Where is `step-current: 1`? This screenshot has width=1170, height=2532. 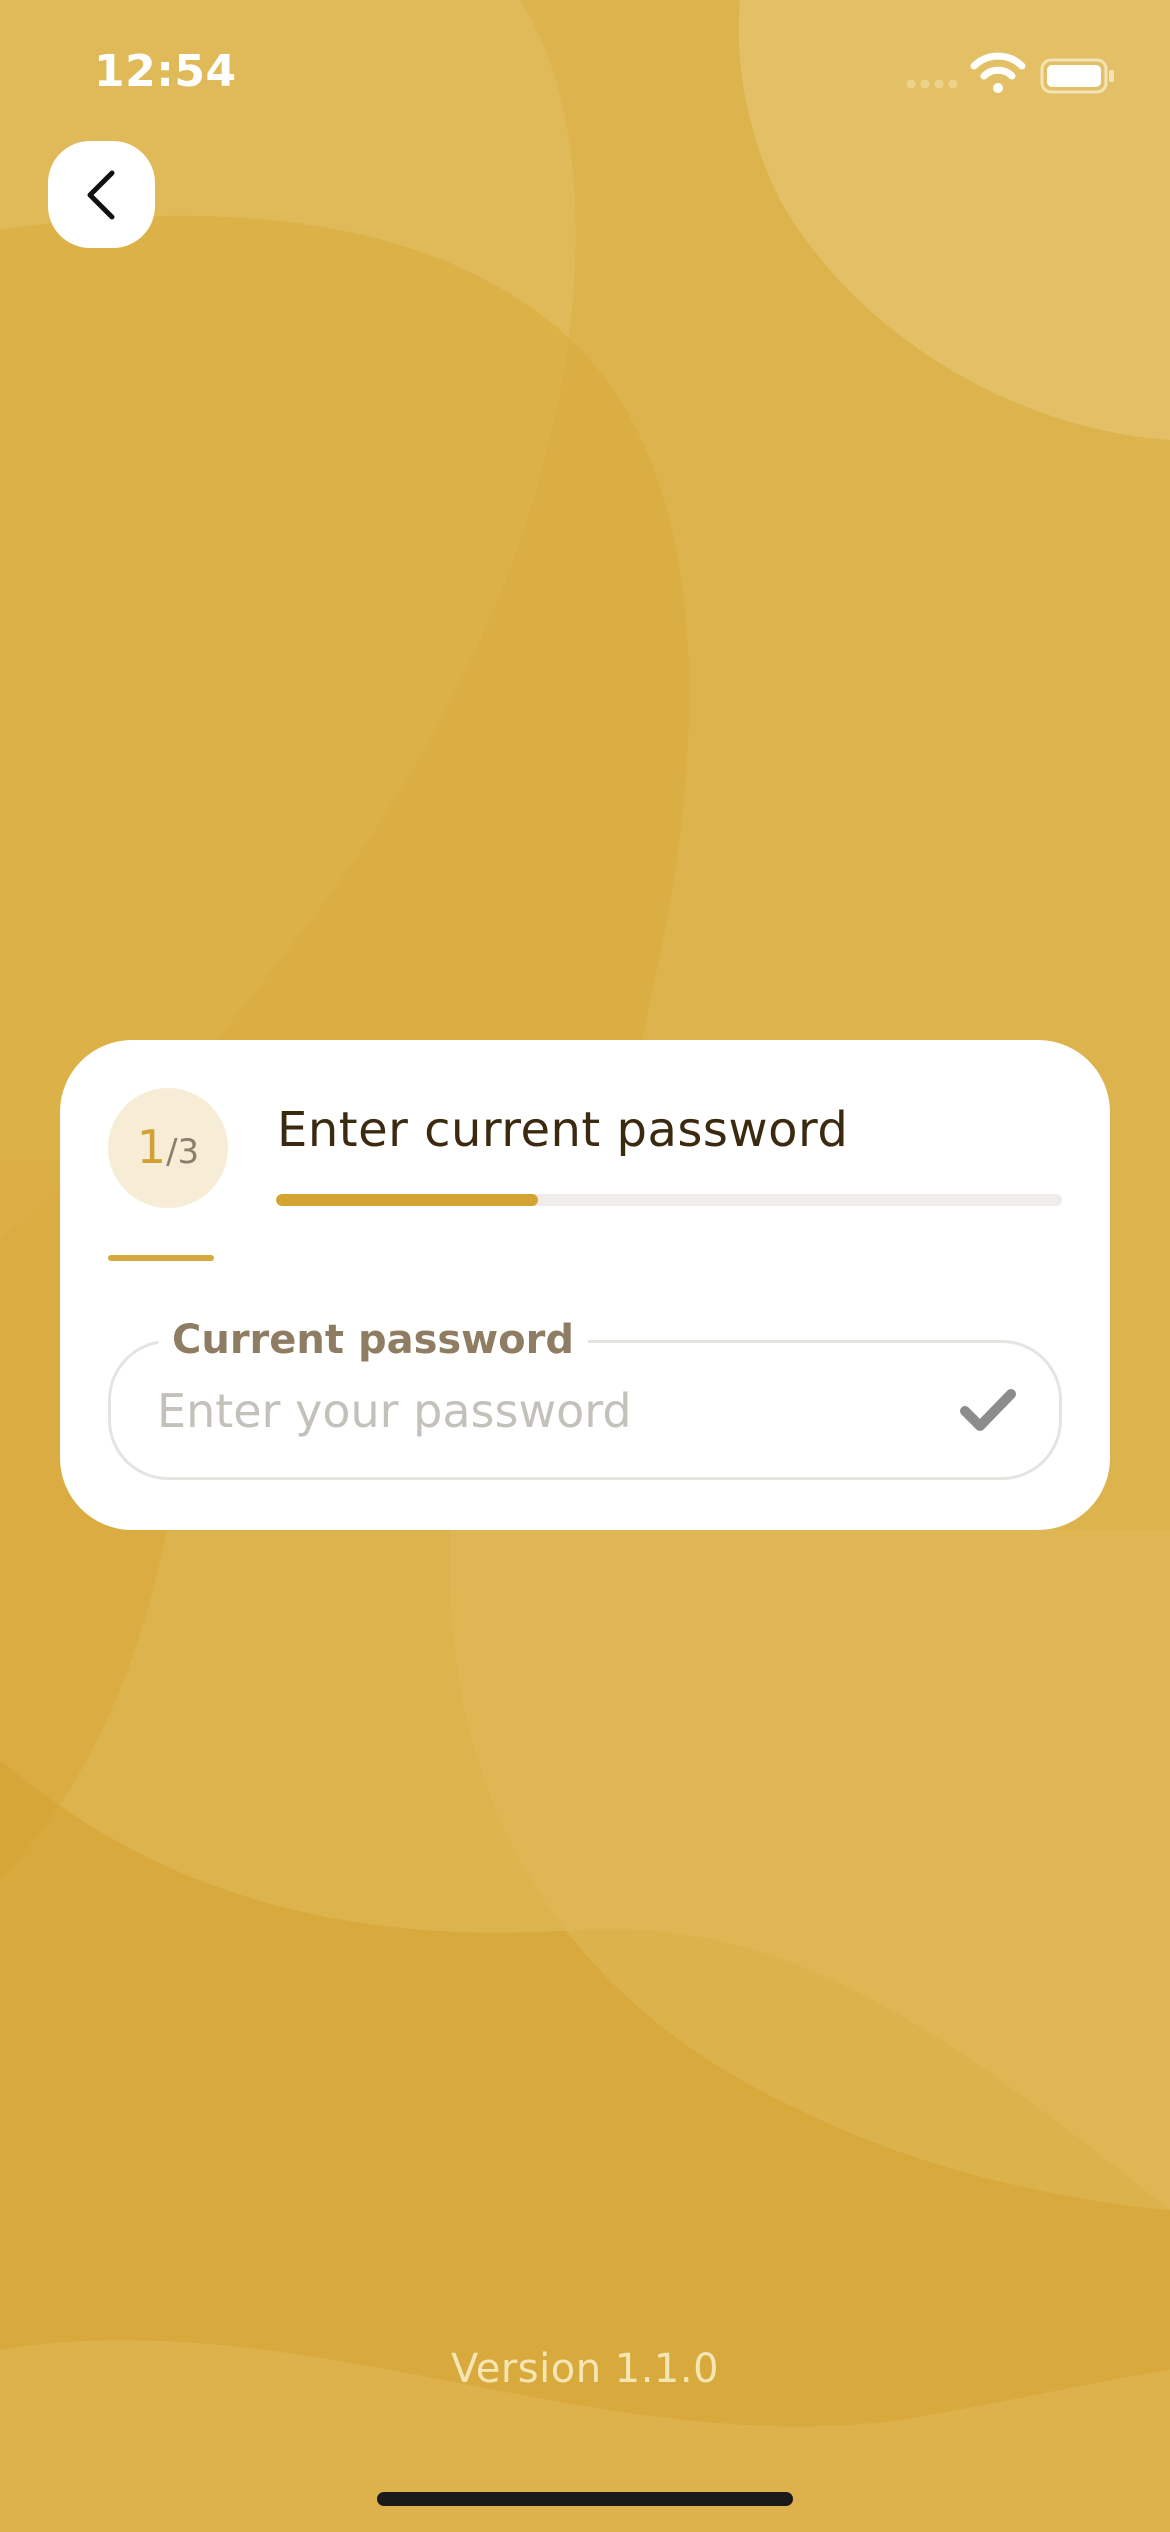
step-current: 1 is located at coordinates (151, 1147).